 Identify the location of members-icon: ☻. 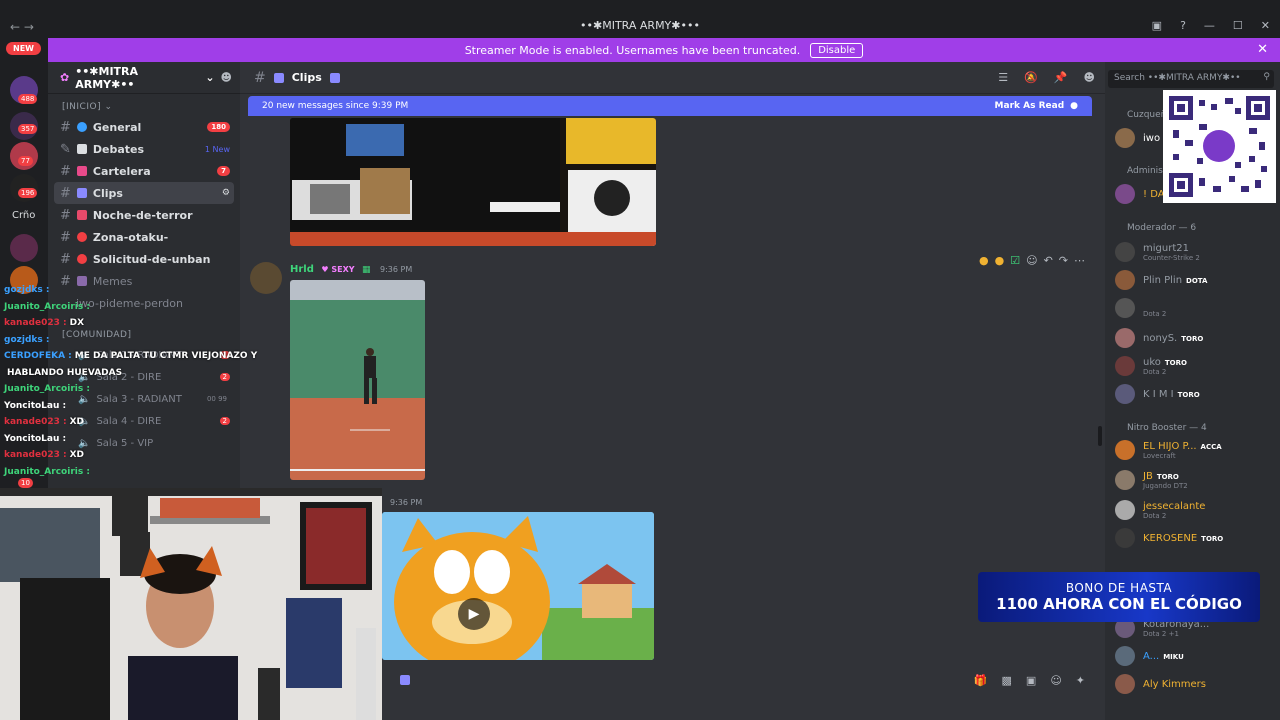
(1089, 77).